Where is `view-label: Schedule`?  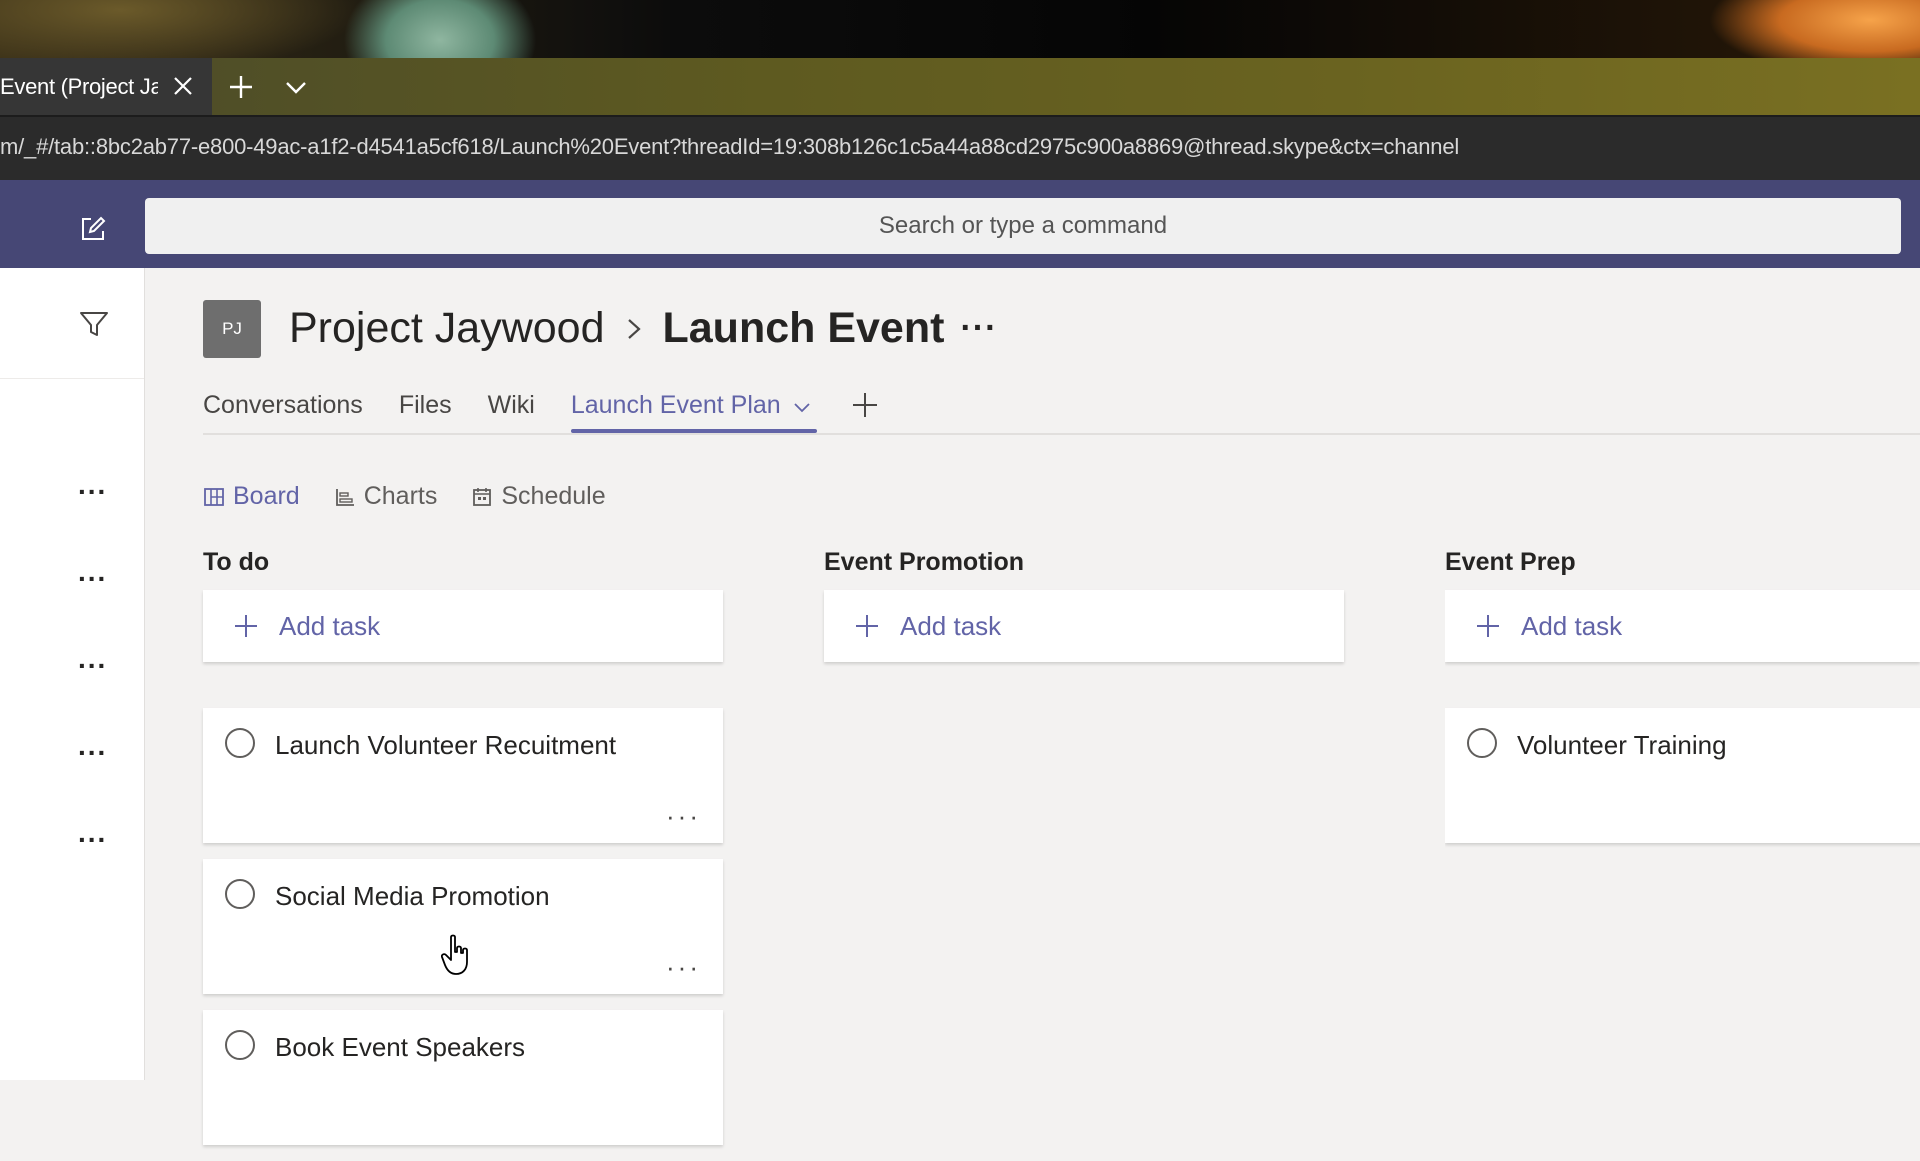 view-label: Schedule is located at coordinates (553, 496).